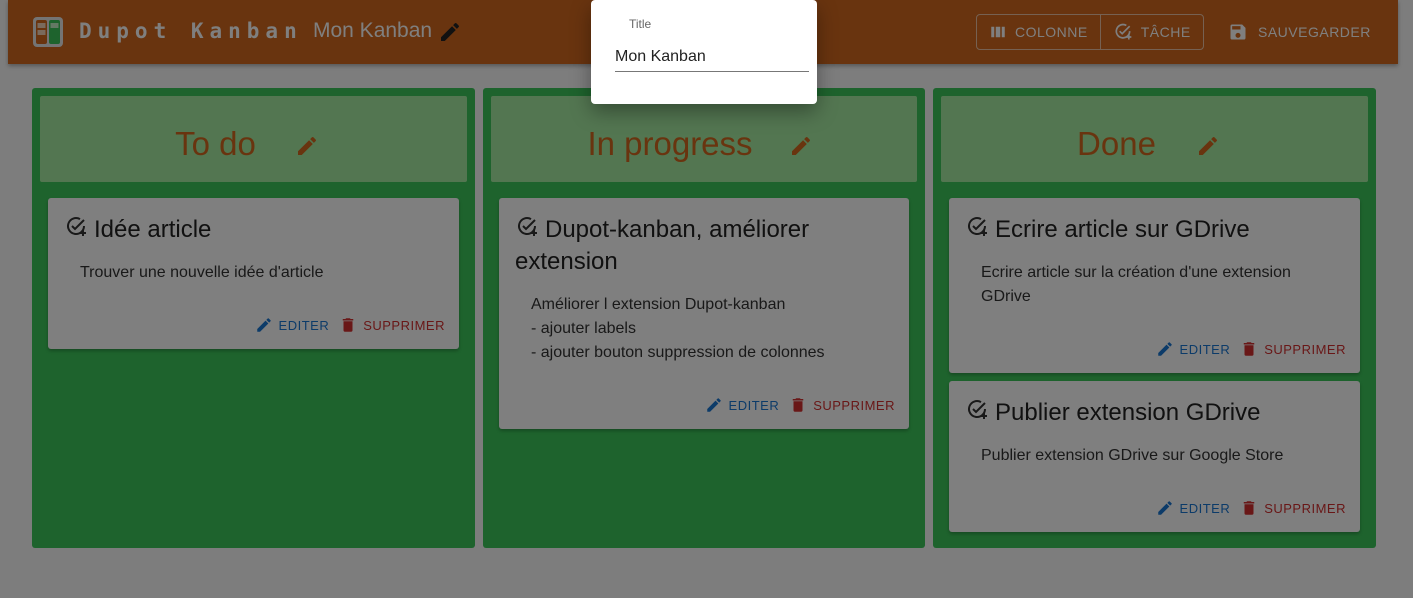 The width and height of the screenshot is (1413, 598). I want to click on title-field-label: Title, so click(640, 24).